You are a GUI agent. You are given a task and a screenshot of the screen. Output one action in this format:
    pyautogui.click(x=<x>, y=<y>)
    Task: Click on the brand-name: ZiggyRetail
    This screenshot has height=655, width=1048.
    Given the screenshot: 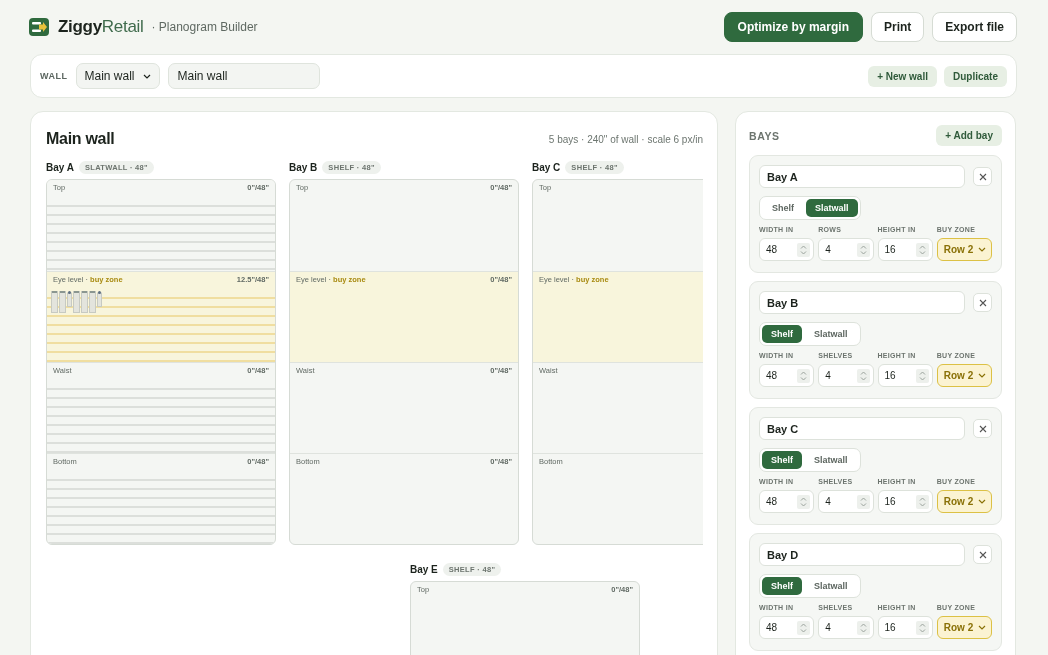 What is the action you would take?
    pyautogui.click(x=101, y=27)
    